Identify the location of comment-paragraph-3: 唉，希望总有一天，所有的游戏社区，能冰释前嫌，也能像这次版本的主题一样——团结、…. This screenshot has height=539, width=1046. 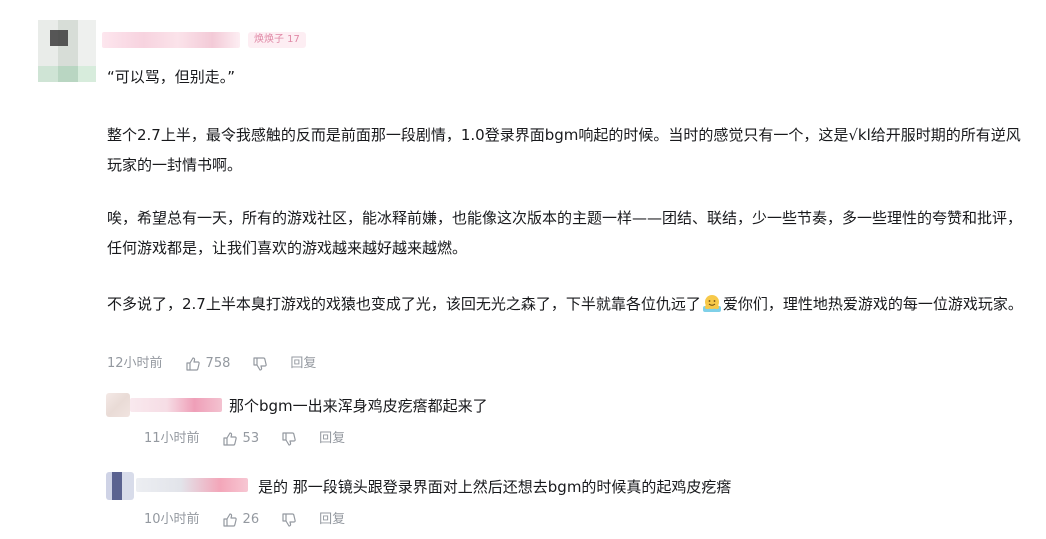
(565, 233).